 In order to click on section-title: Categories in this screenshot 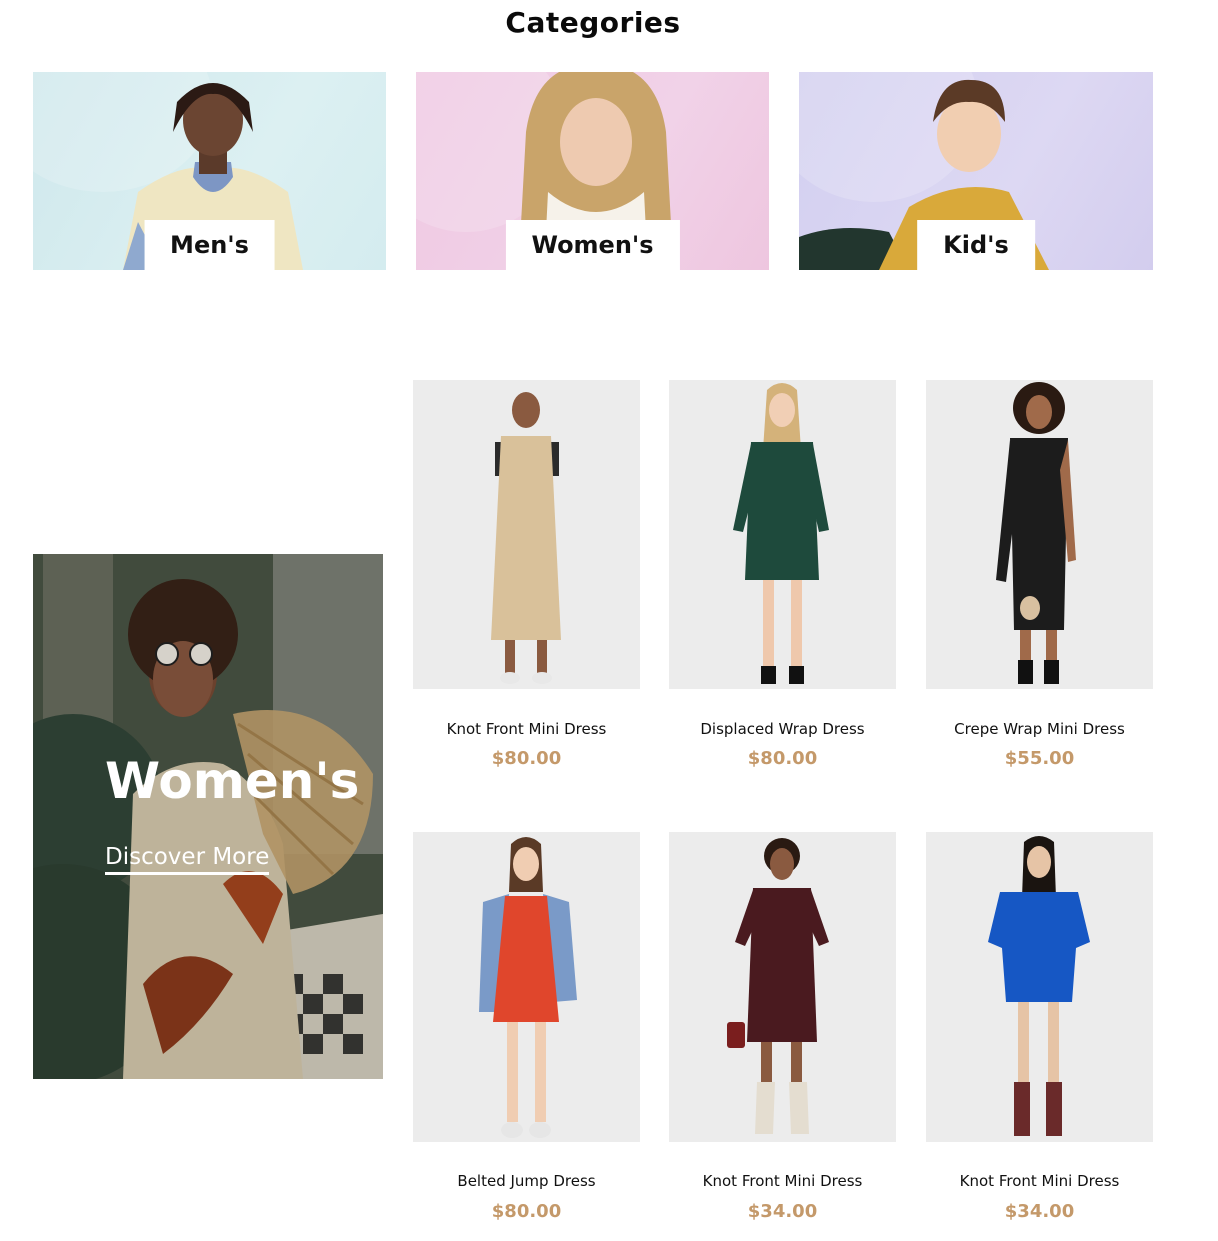, I will do `click(593, 22)`.